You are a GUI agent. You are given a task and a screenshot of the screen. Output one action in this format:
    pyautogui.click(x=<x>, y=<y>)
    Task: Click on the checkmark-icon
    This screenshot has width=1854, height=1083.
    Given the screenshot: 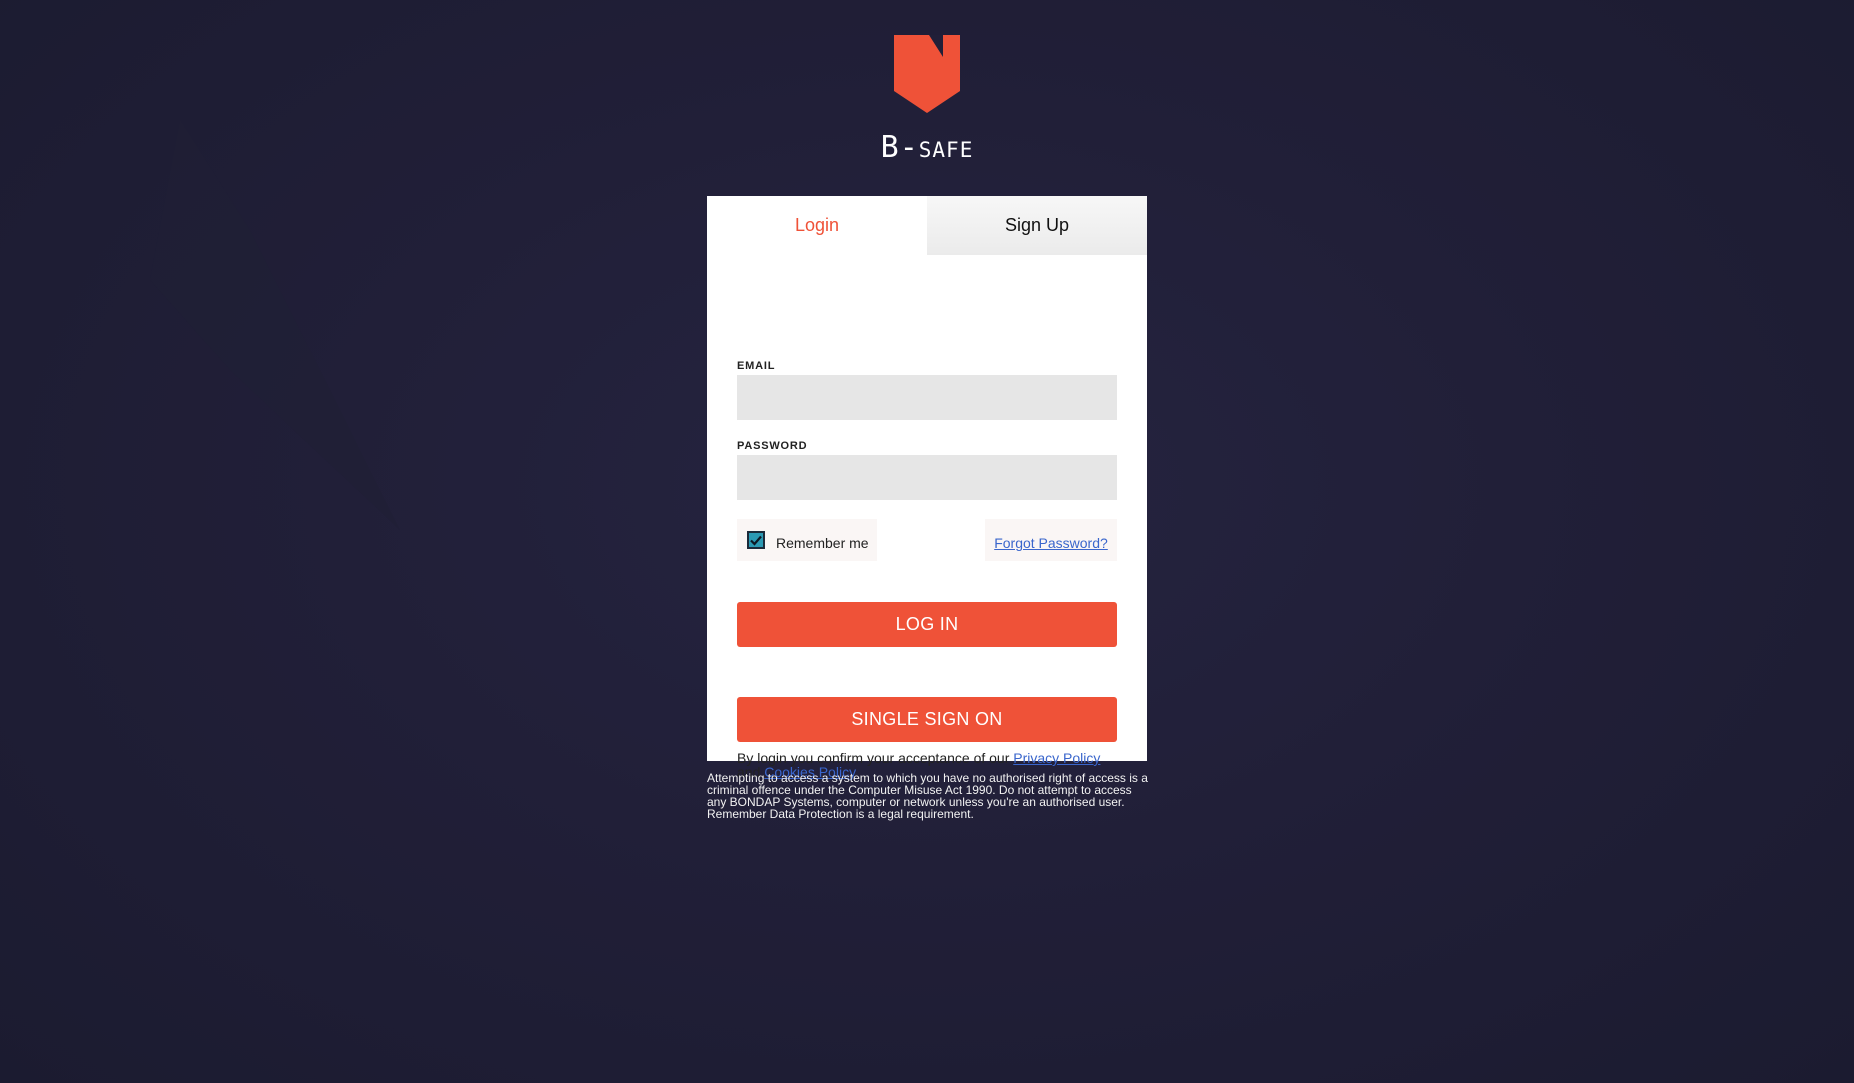 What is the action you would take?
    pyautogui.click(x=756, y=540)
    